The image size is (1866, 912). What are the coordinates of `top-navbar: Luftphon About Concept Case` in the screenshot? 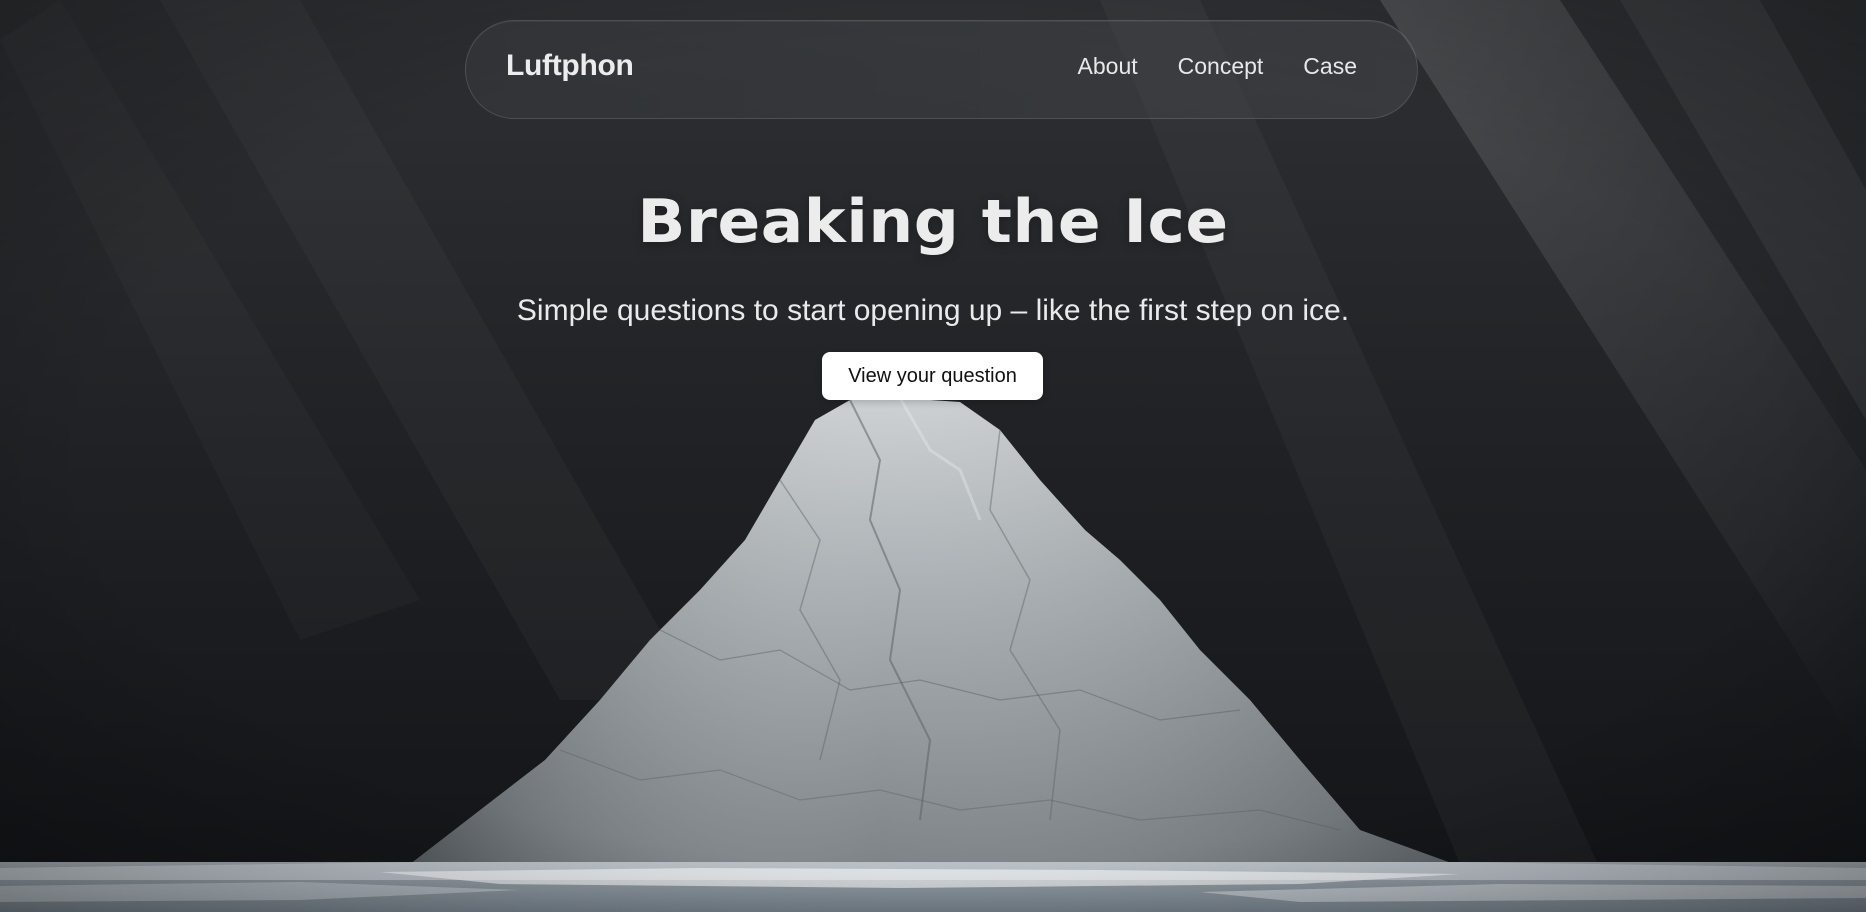 It's located at (941, 69).